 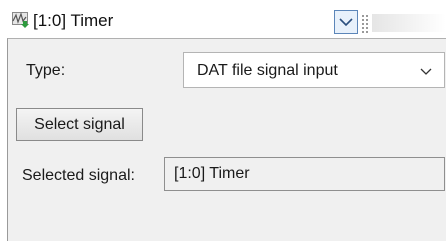 I want to click on selected-signal-label: Selected signal:, so click(x=78, y=175).